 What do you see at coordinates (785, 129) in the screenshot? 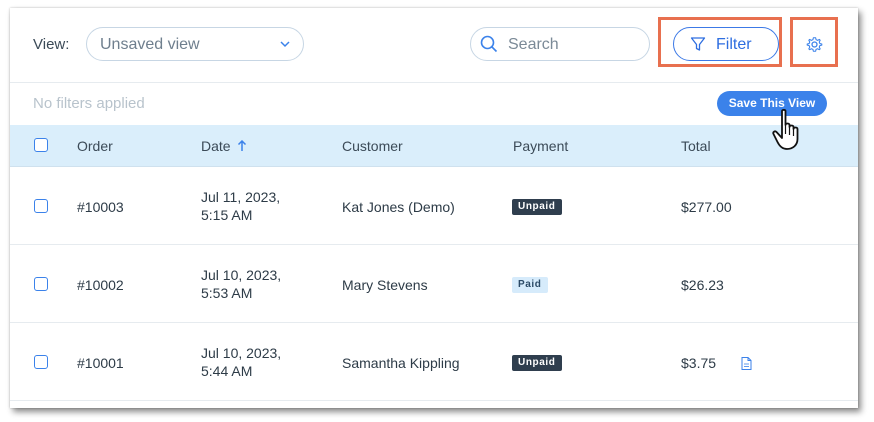
I see `hand-cursor-icon` at bounding box center [785, 129].